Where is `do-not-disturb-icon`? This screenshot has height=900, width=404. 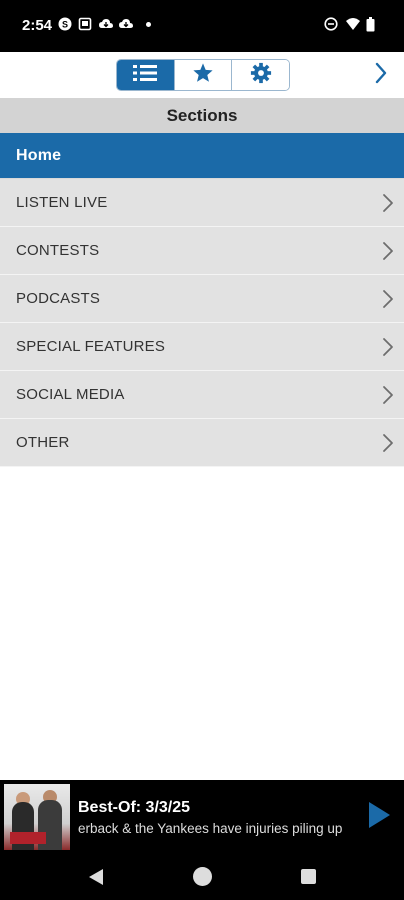 do-not-disturb-icon is located at coordinates (331, 24).